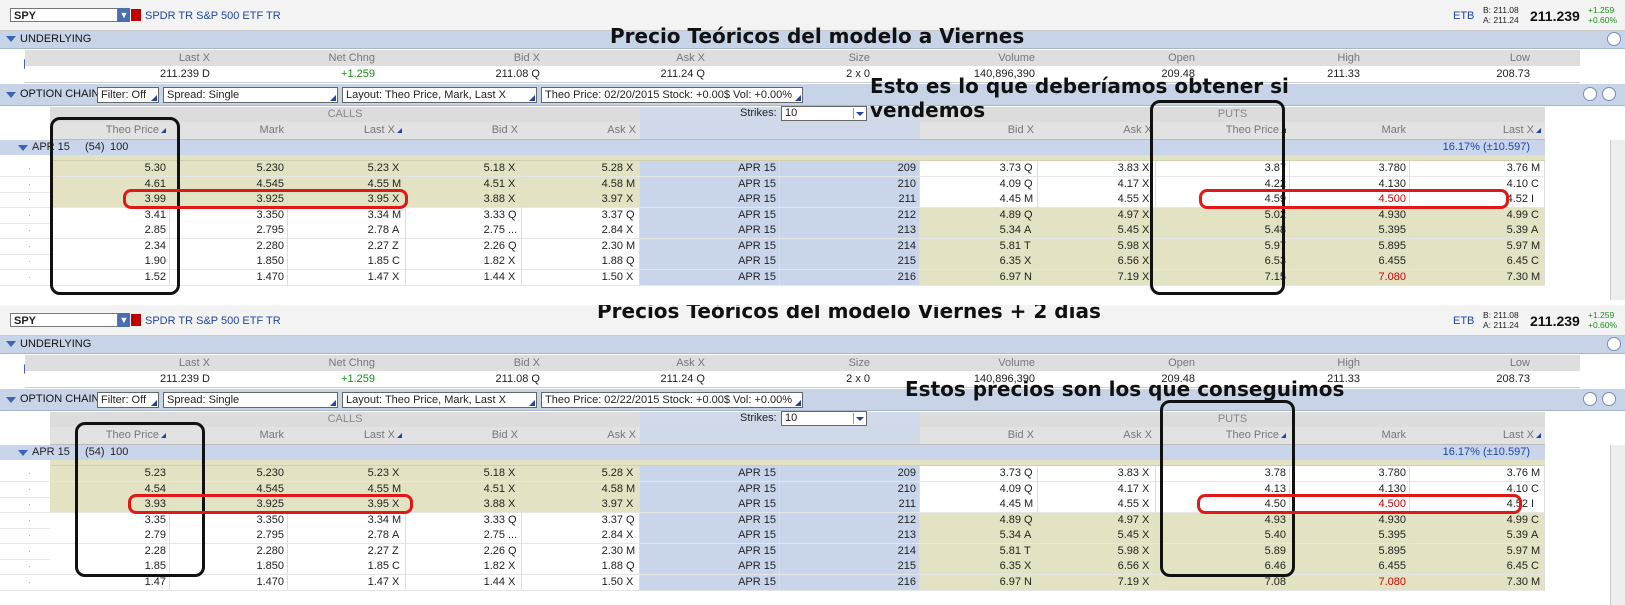 This screenshot has height=605, width=1625. I want to click on call-bid-cell: 2.26 Q, so click(462, 551).